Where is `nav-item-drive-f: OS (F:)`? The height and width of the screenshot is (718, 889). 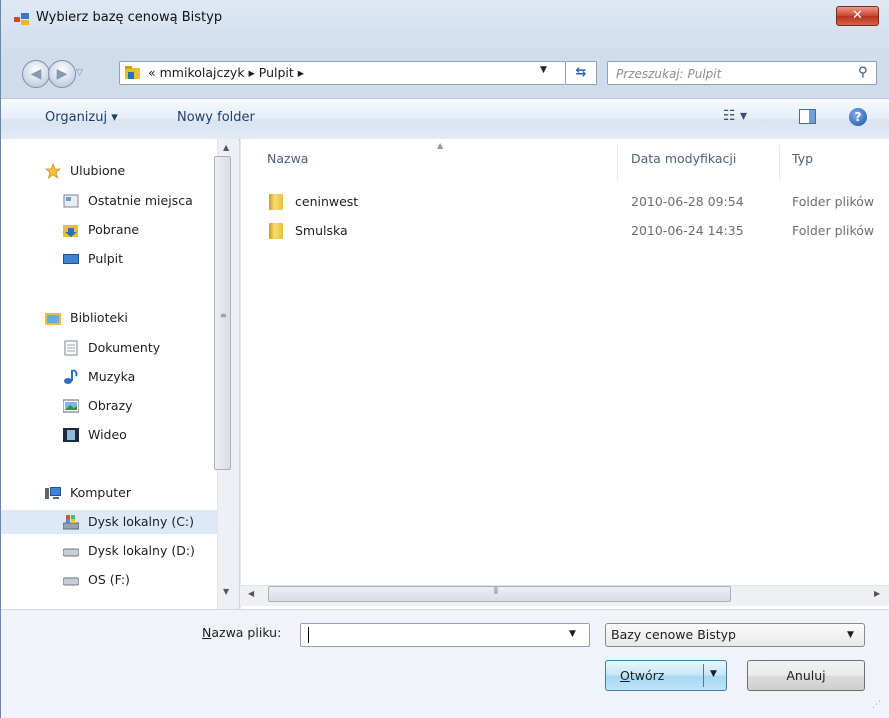 nav-item-drive-f: OS (F:) is located at coordinates (109, 580).